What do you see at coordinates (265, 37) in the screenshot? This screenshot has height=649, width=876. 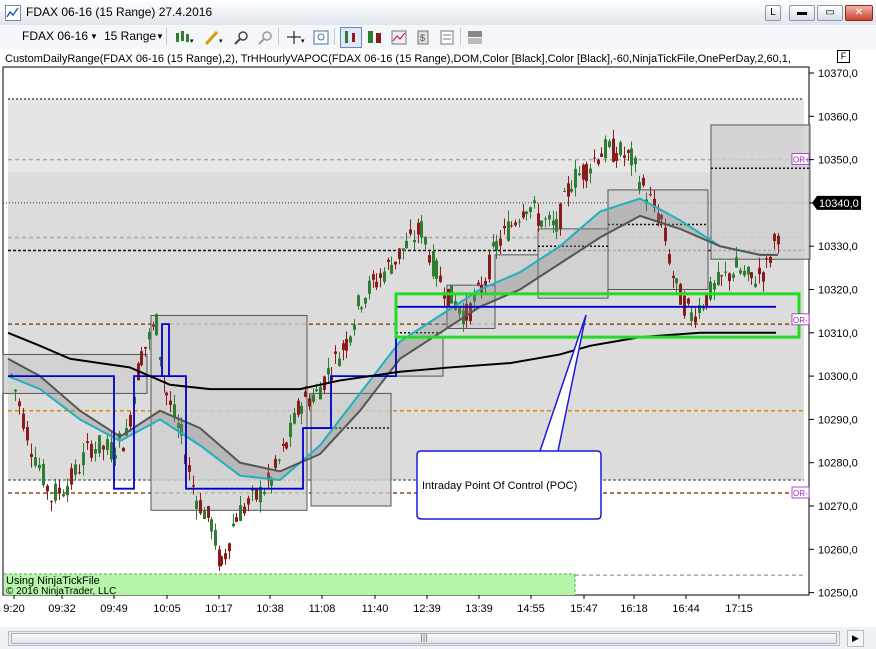 I see `zoom-out-icon` at bounding box center [265, 37].